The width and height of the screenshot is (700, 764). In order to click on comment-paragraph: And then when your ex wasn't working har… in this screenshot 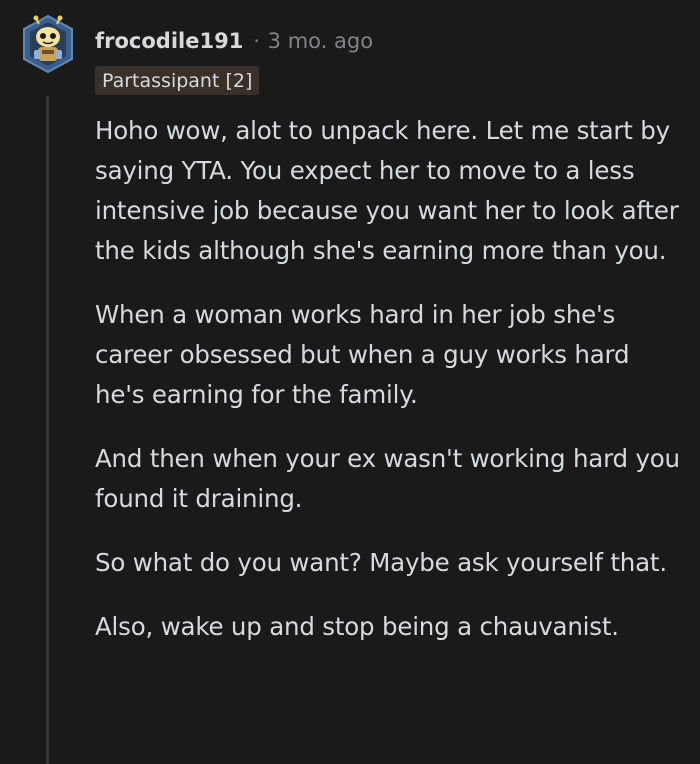, I will do `click(387, 478)`.